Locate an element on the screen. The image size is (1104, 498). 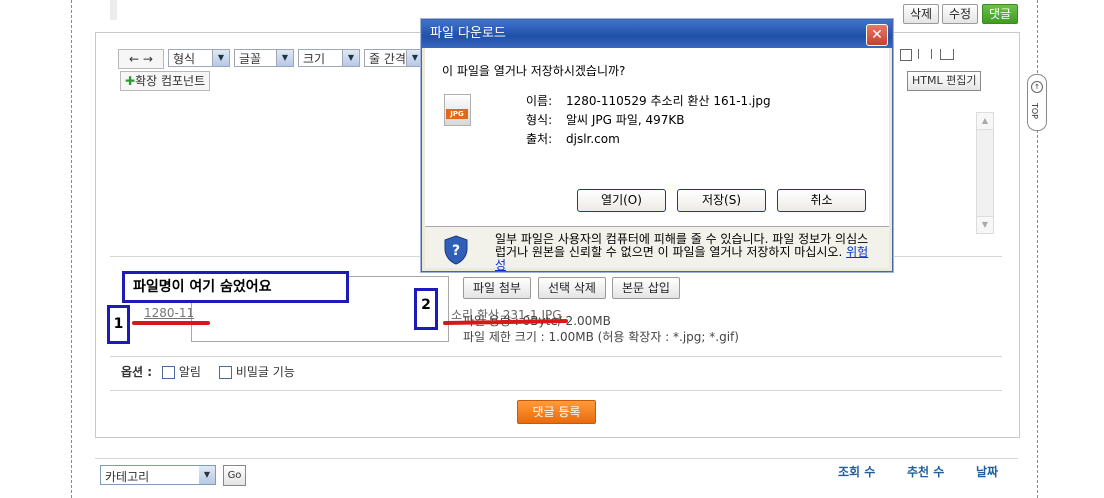
file-source-value: djslr.com is located at coordinates (593, 139).